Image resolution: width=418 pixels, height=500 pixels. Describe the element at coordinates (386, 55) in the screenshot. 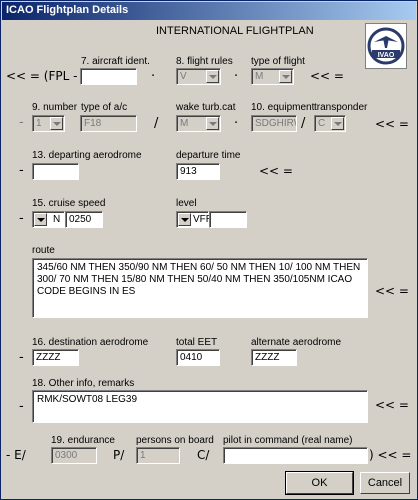

I see `logo-text: IVAO` at that location.